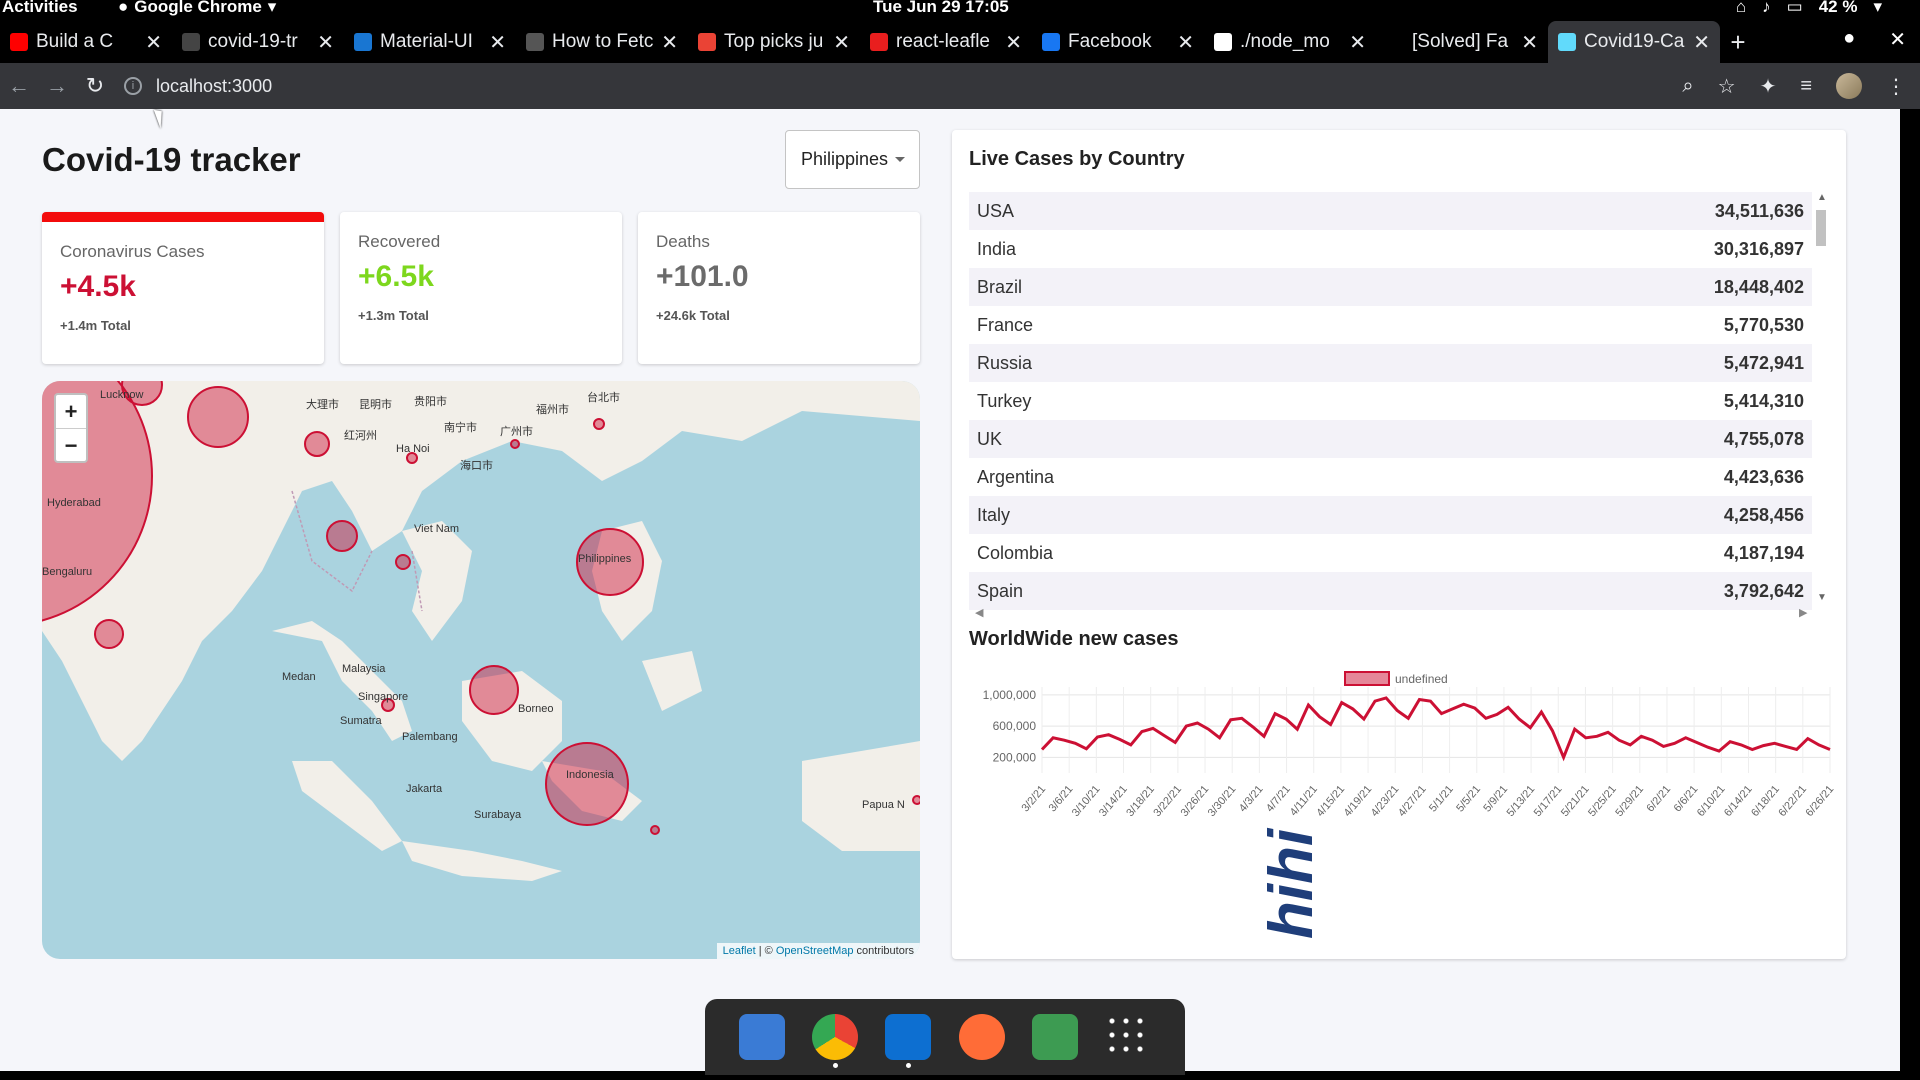  Describe the element at coordinates (779, 288) in the screenshot. I see `infobox-deaths: Deaths +101.0 +24.6k Total` at that location.